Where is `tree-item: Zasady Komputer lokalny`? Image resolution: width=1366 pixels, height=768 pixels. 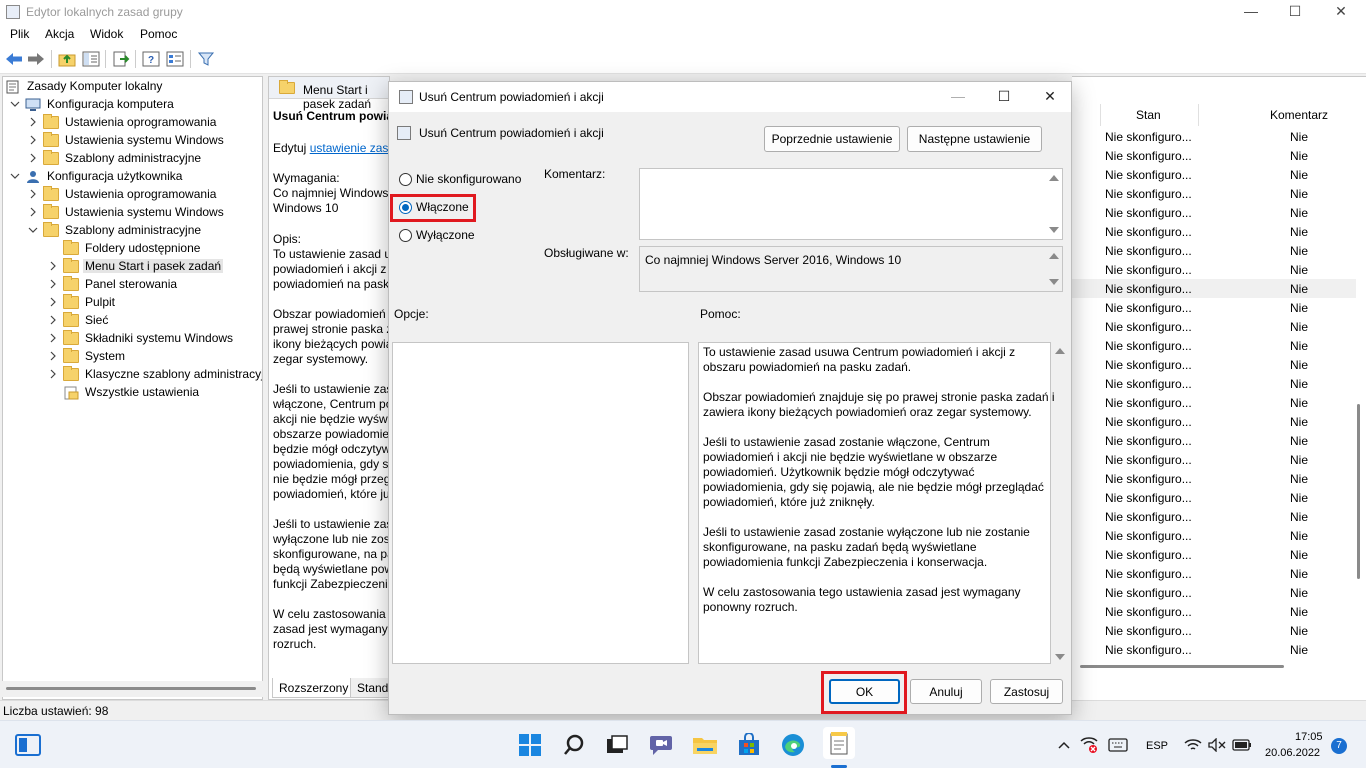 tree-item: Zasady Komputer lokalny is located at coordinates (84, 86).